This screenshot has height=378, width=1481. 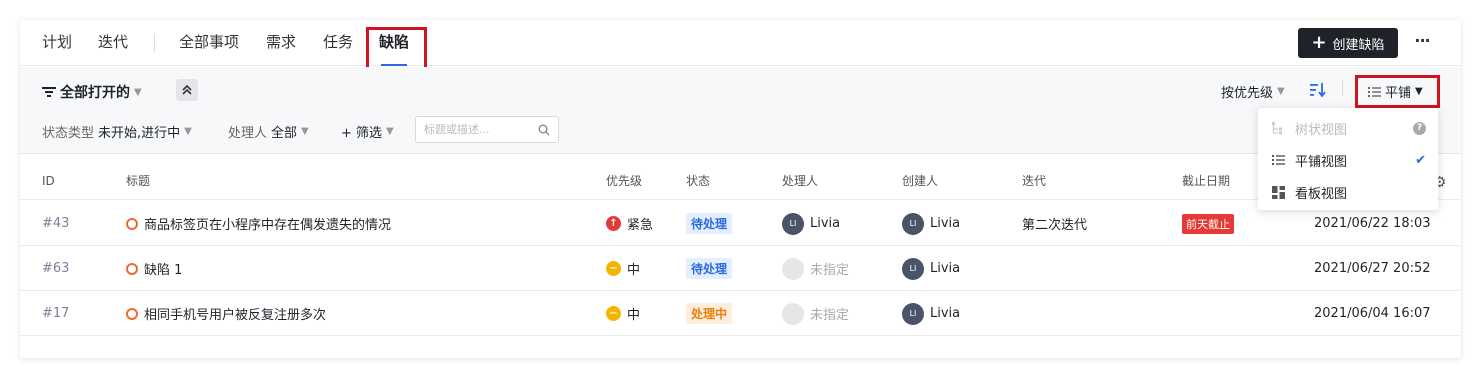 I want to click on highlight-box-layout, so click(x=1397, y=91).